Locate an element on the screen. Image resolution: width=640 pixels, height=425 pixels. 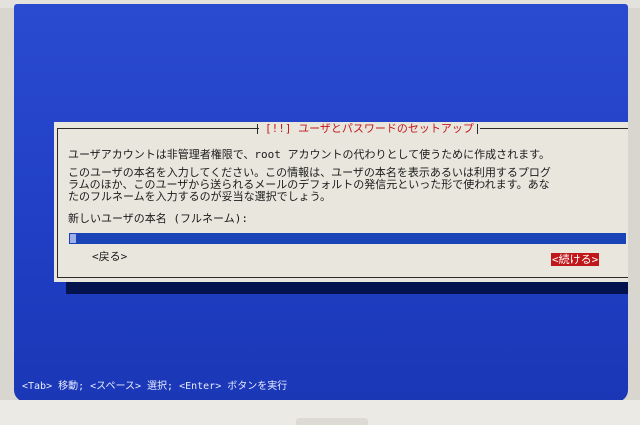
description-line-3: たのフルネームを入力するのが妥当な選択でしょう。 is located at coordinates (200, 196).